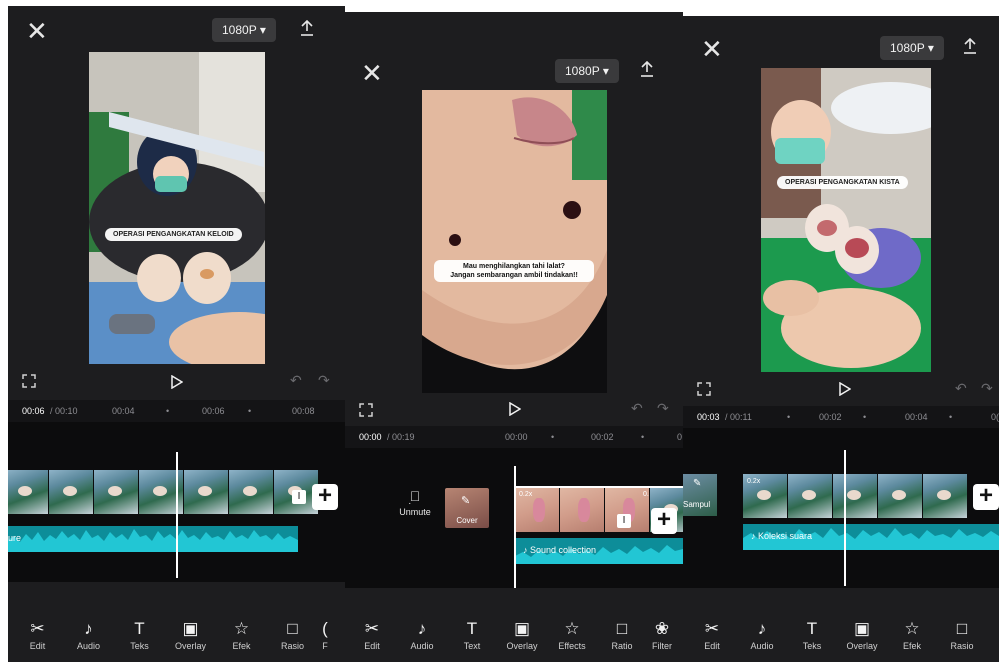 The image size is (999, 662). What do you see at coordinates (514, 266) in the screenshot?
I see `caption-line: Mau menghilangkan tahi lalat?` at bounding box center [514, 266].